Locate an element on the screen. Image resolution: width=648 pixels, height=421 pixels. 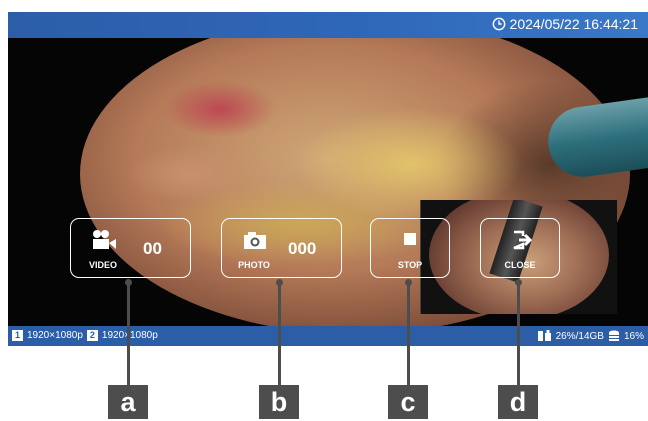
stop-icon is located at coordinates (410, 239).